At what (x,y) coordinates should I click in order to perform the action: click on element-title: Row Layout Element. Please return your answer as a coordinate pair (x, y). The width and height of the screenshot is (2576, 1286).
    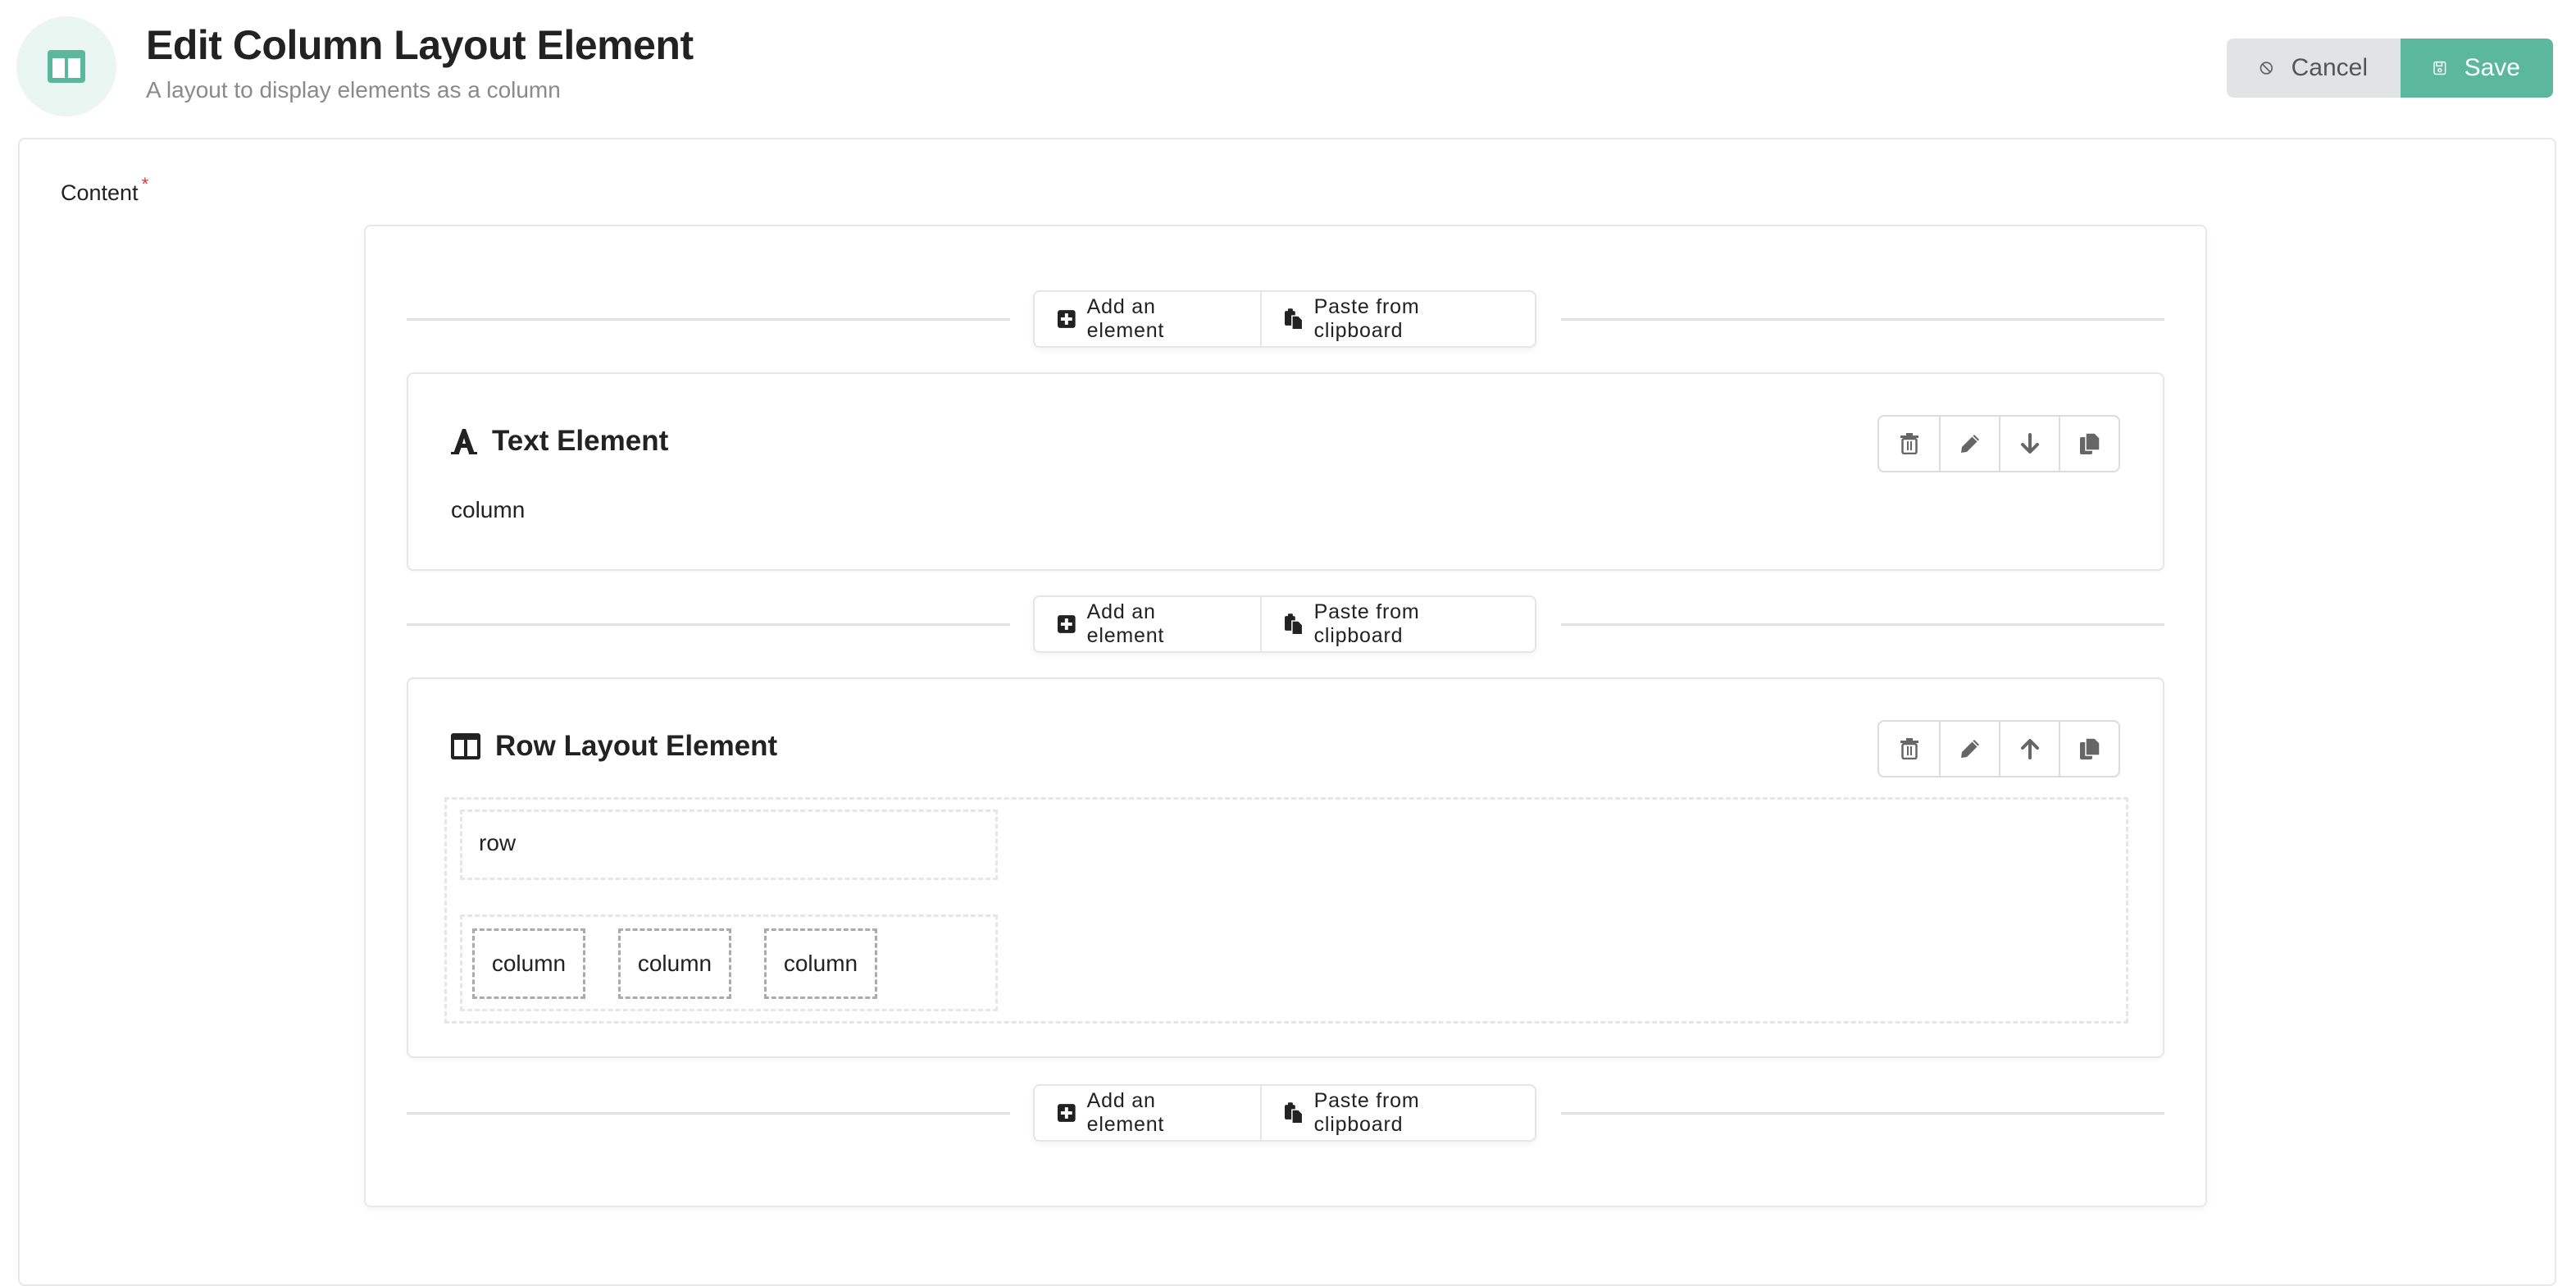
    Looking at the image, I should click on (614, 746).